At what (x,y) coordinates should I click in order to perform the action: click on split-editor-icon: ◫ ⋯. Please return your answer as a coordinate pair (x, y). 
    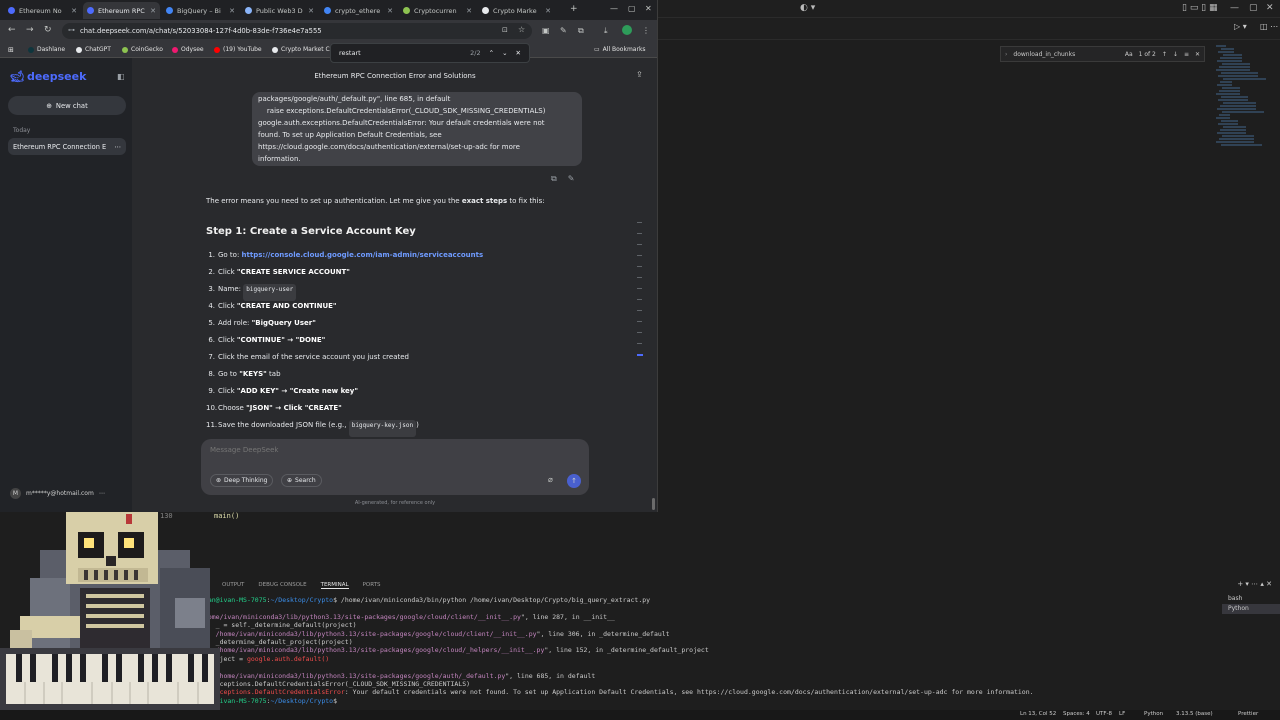
    Looking at the image, I should click on (1269, 26).